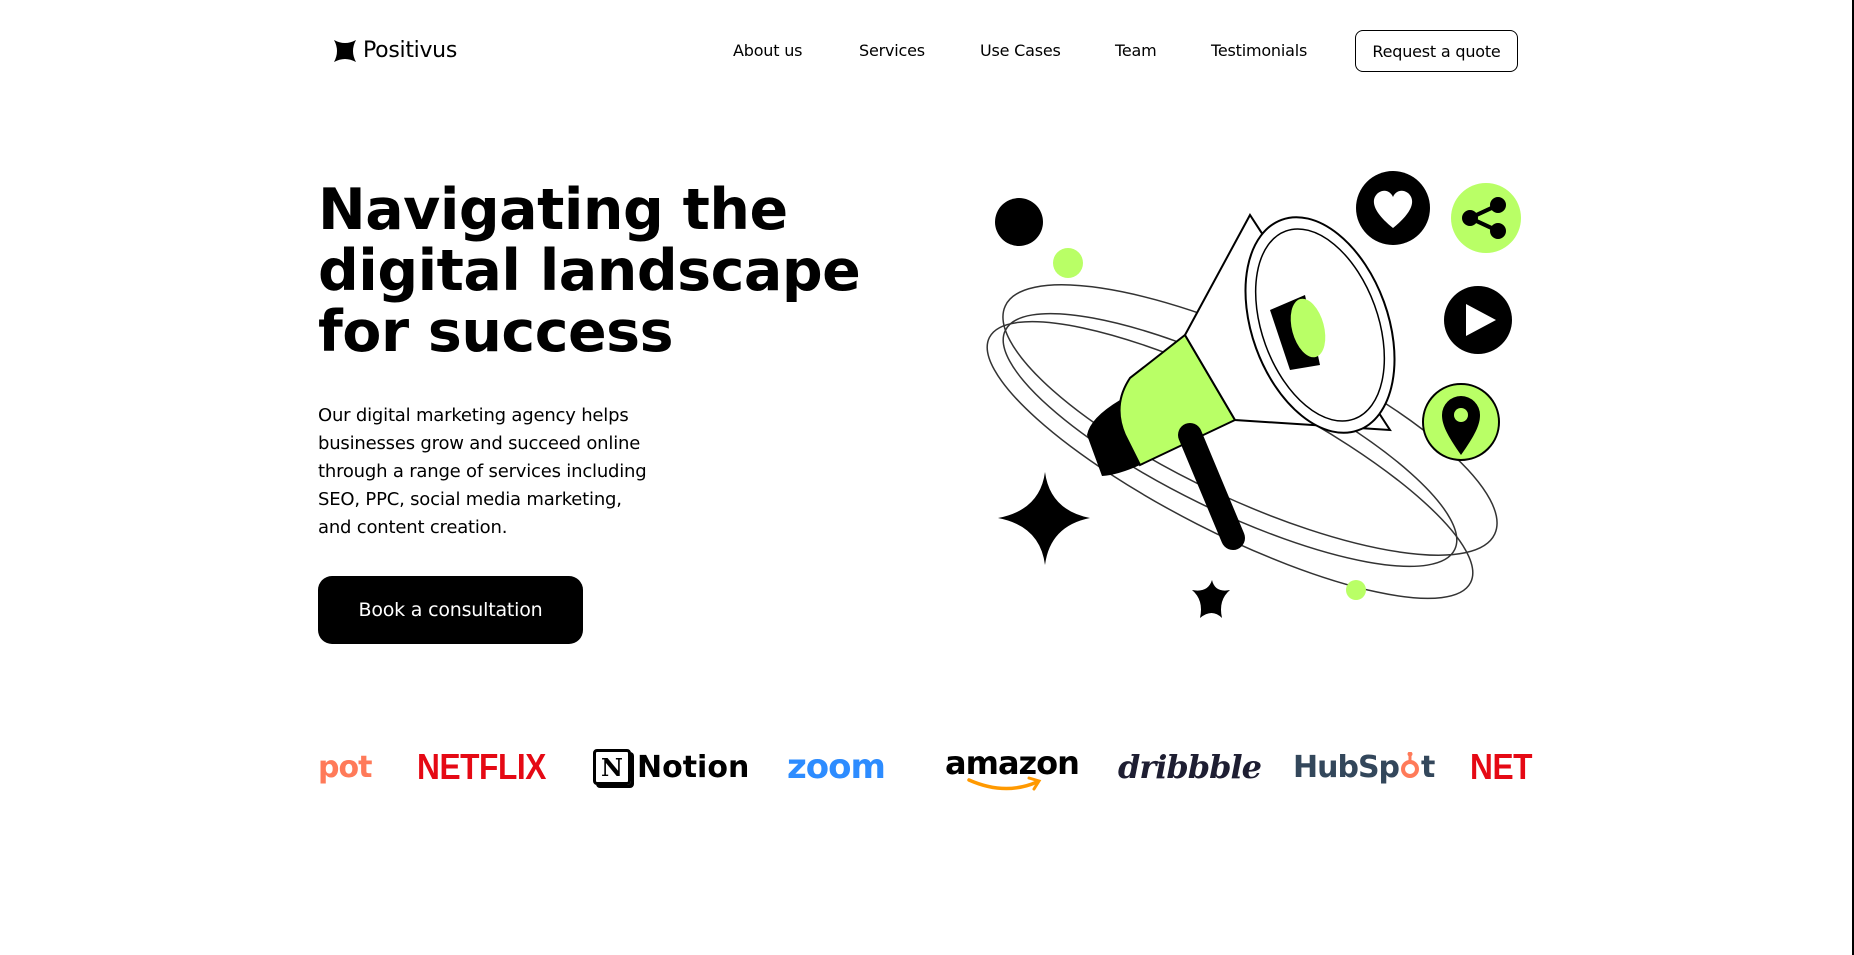  I want to click on site-logo: Positivus, so click(395, 50).